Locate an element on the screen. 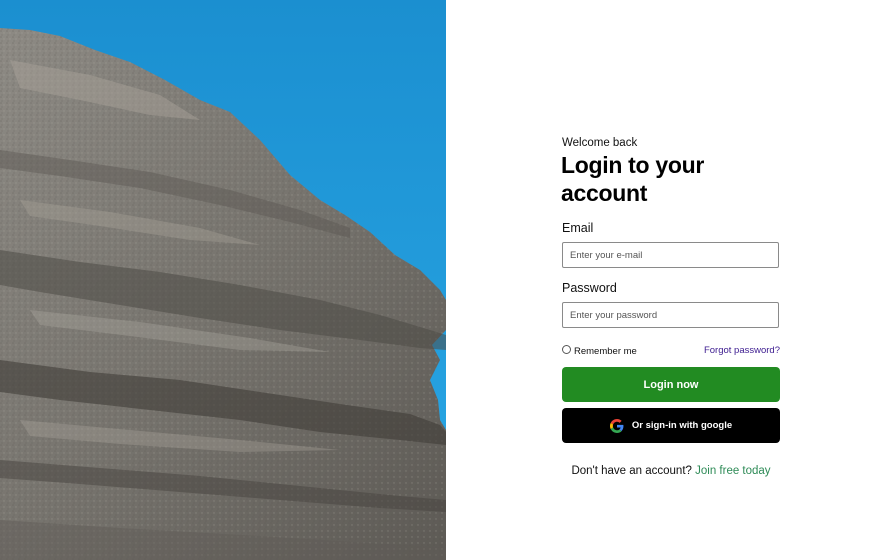  remember-me-radio is located at coordinates (566, 349).